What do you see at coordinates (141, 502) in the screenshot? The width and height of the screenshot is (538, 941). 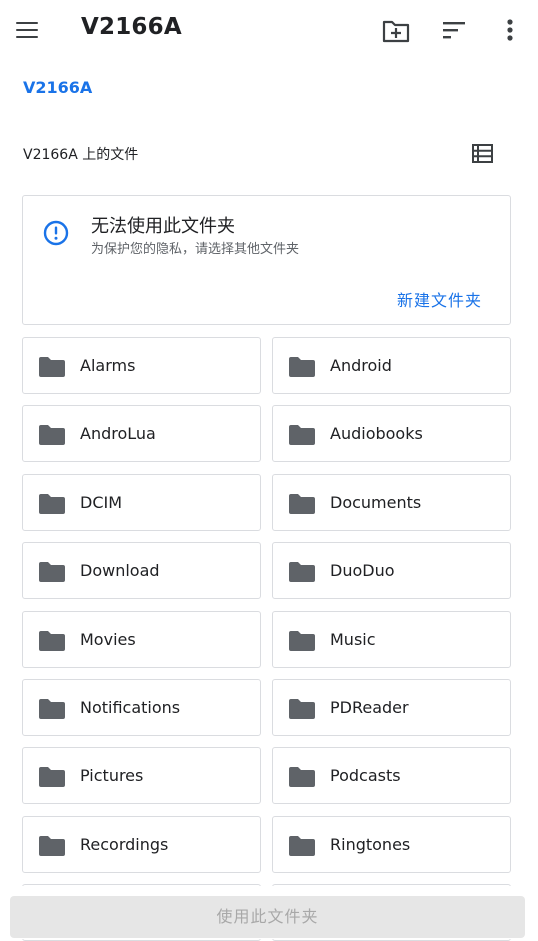 I see `folder-tile: DCIM` at bounding box center [141, 502].